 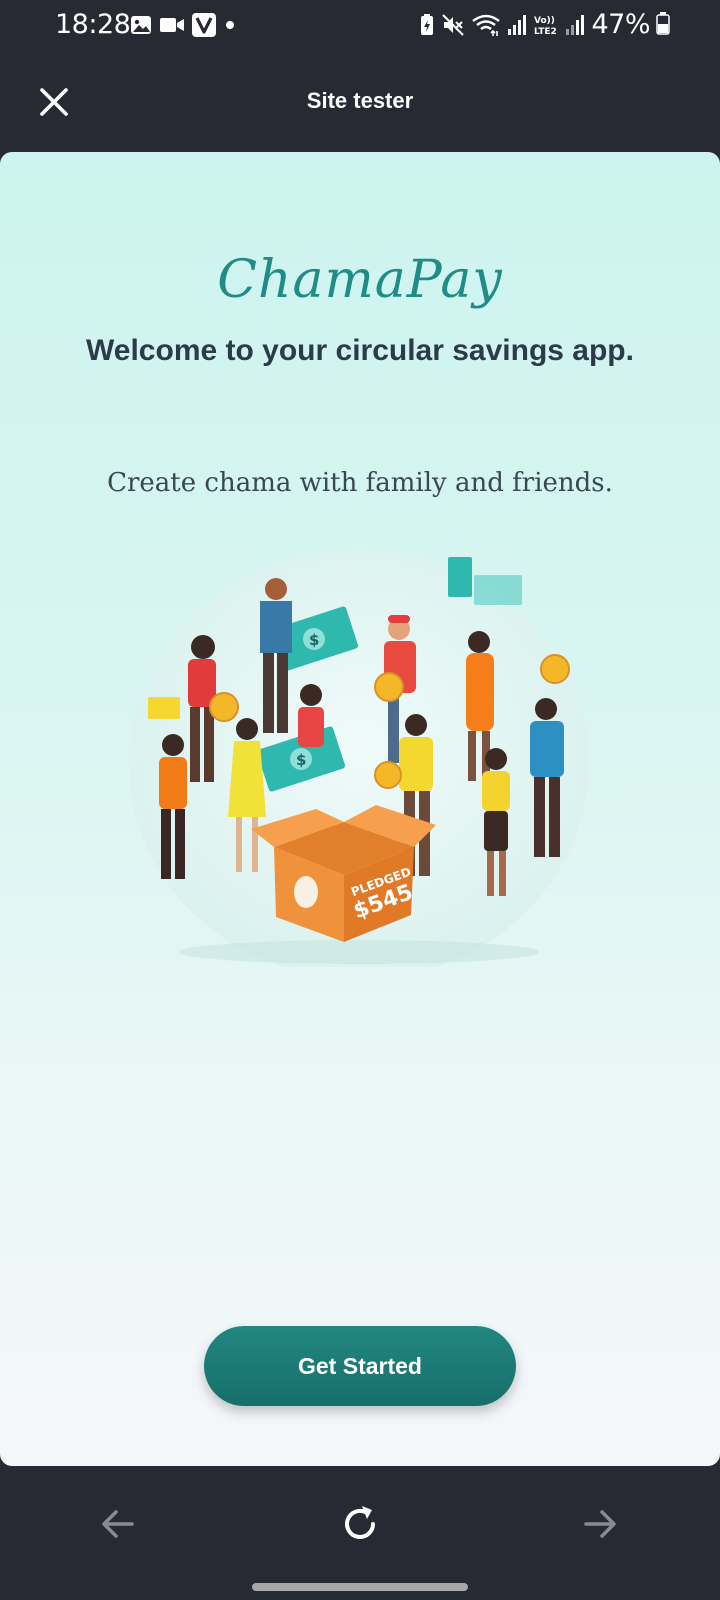 I want to click on svg-text: LTE2, so click(x=545, y=32).